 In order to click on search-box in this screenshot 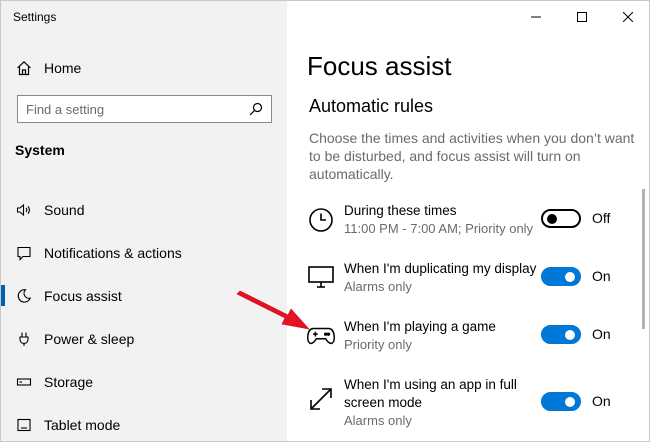, I will do `click(144, 109)`.